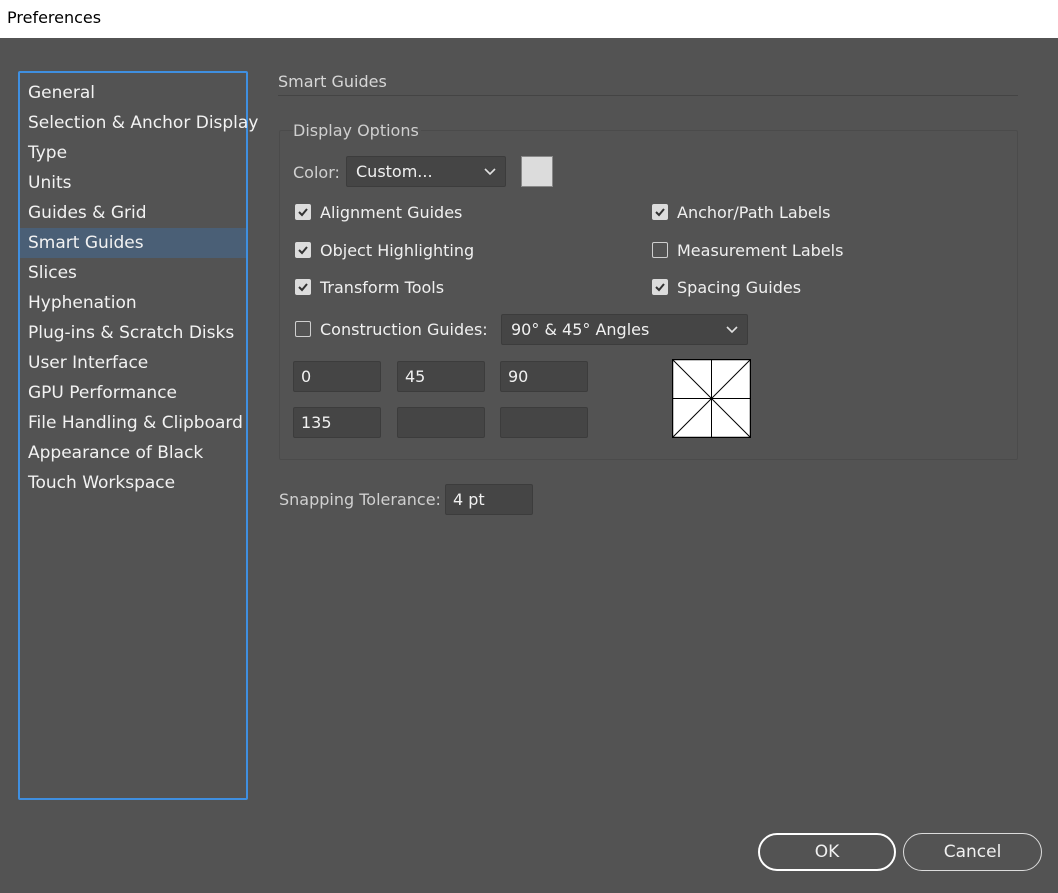 The height and width of the screenshot is (893, 1058). Describe the element at coordinates (972, 852) in the screenshot. I see `cancel-button: Cancel` at that location.